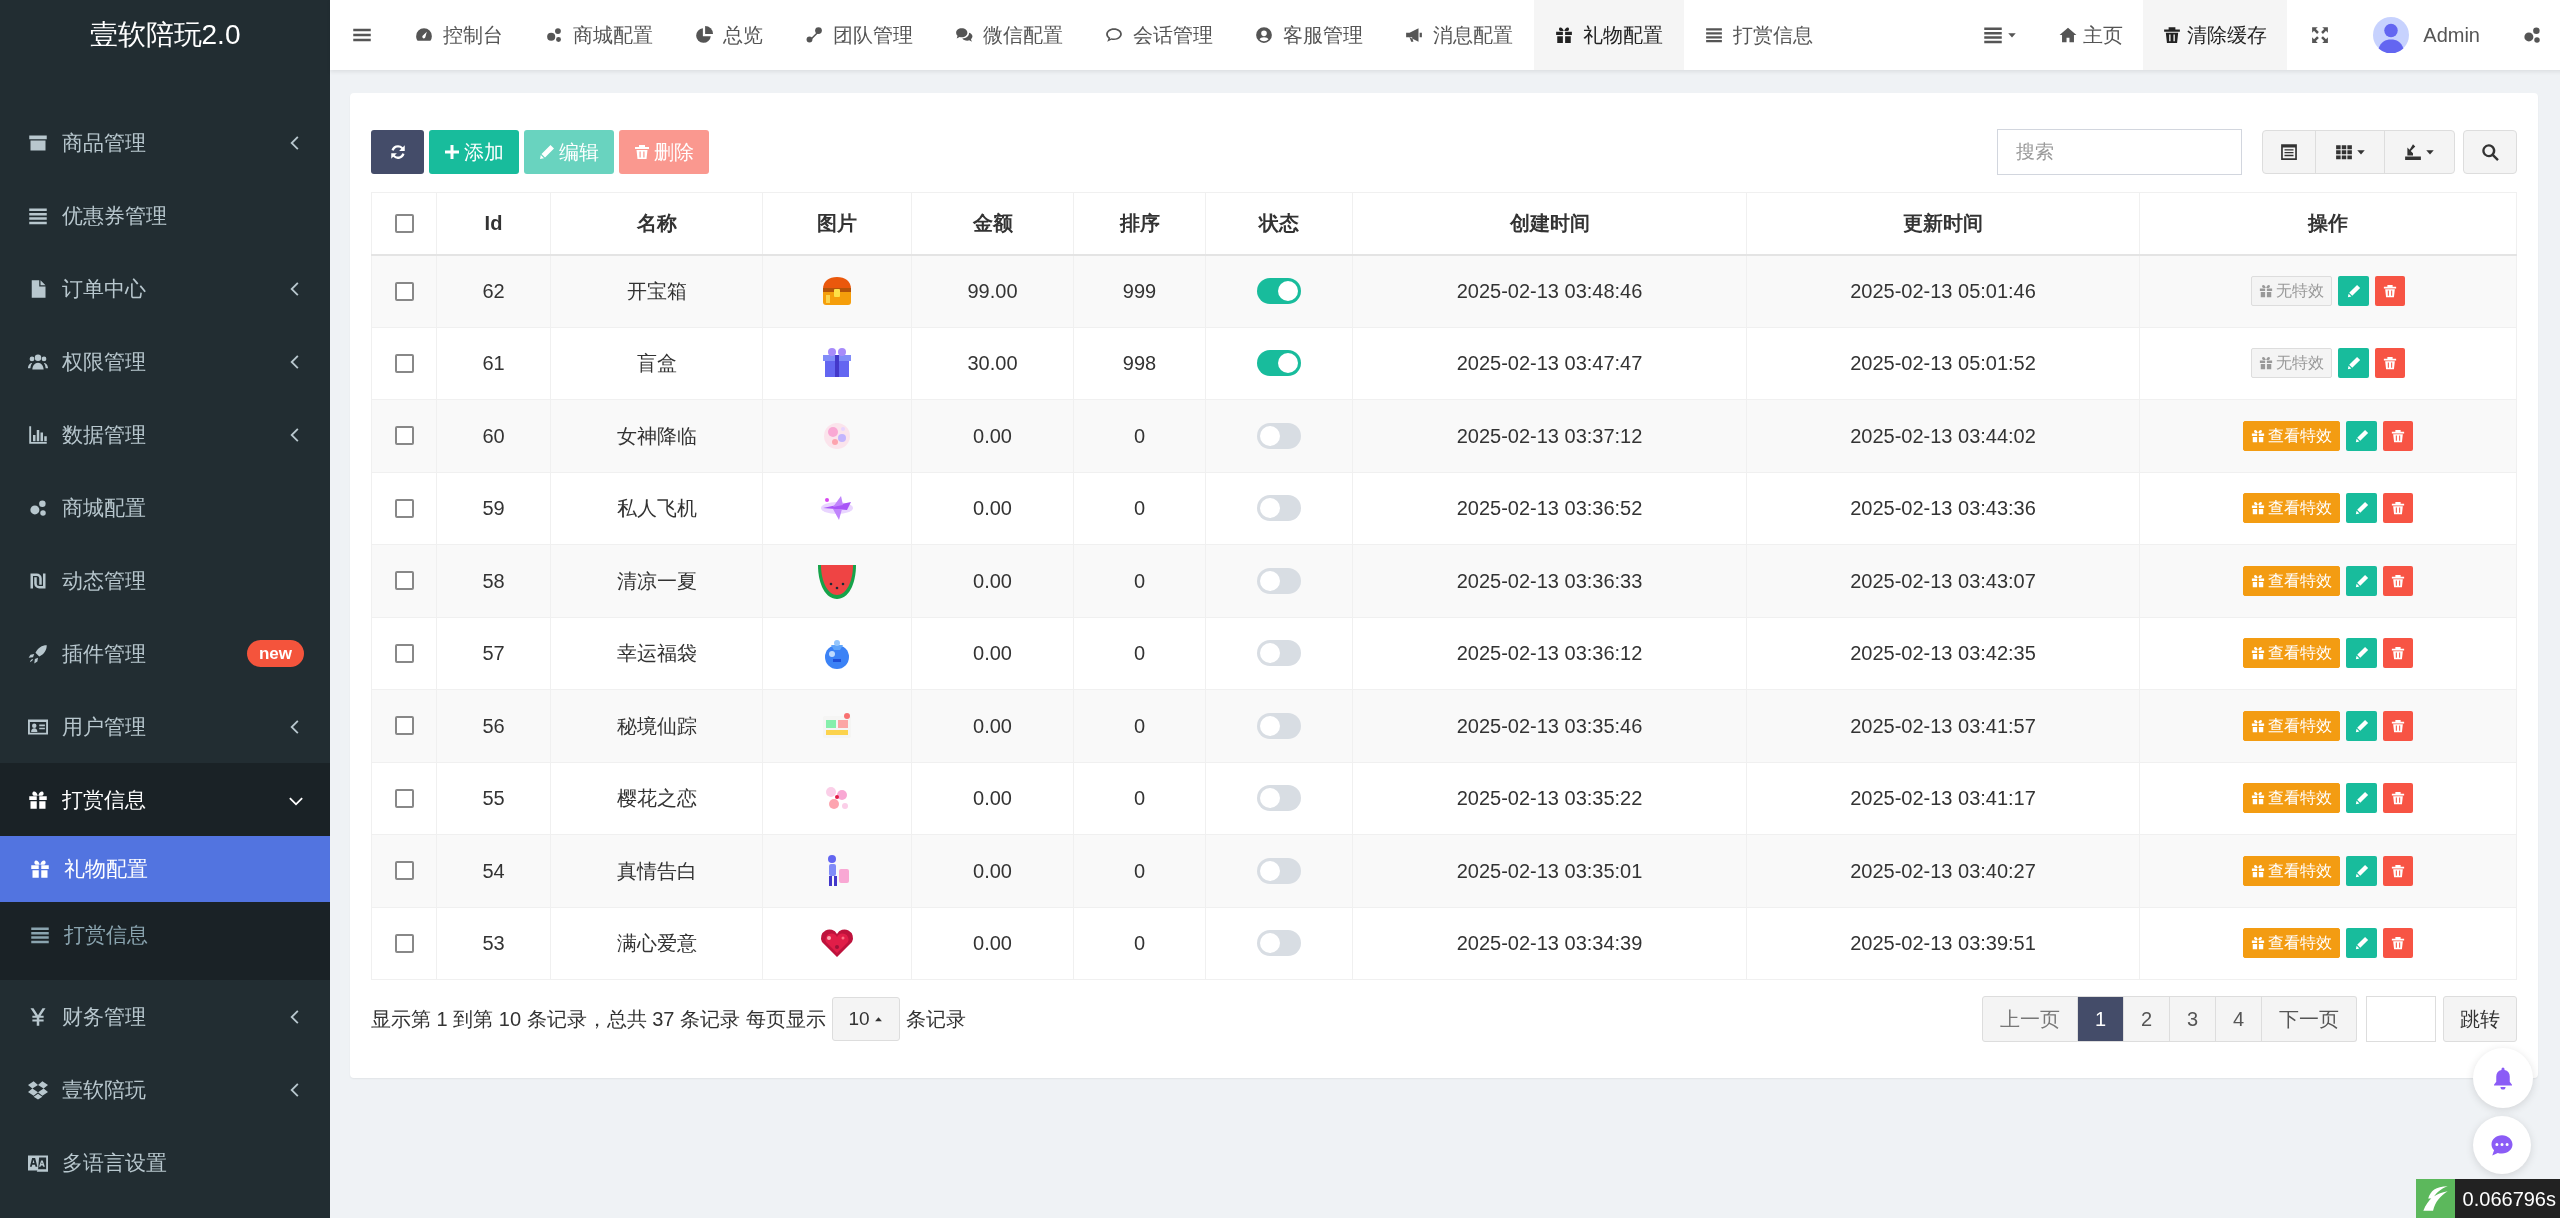  Describe the element at coordinates (1159, 35) in the screenshot. I see `nav-tab: 会话管理` at that location.